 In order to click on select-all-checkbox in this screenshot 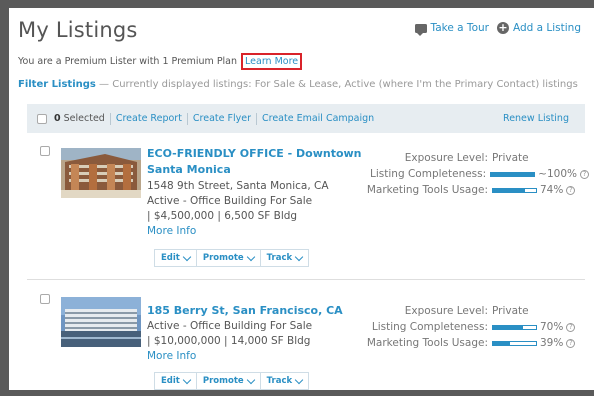, I will do `click(42, 118)`.